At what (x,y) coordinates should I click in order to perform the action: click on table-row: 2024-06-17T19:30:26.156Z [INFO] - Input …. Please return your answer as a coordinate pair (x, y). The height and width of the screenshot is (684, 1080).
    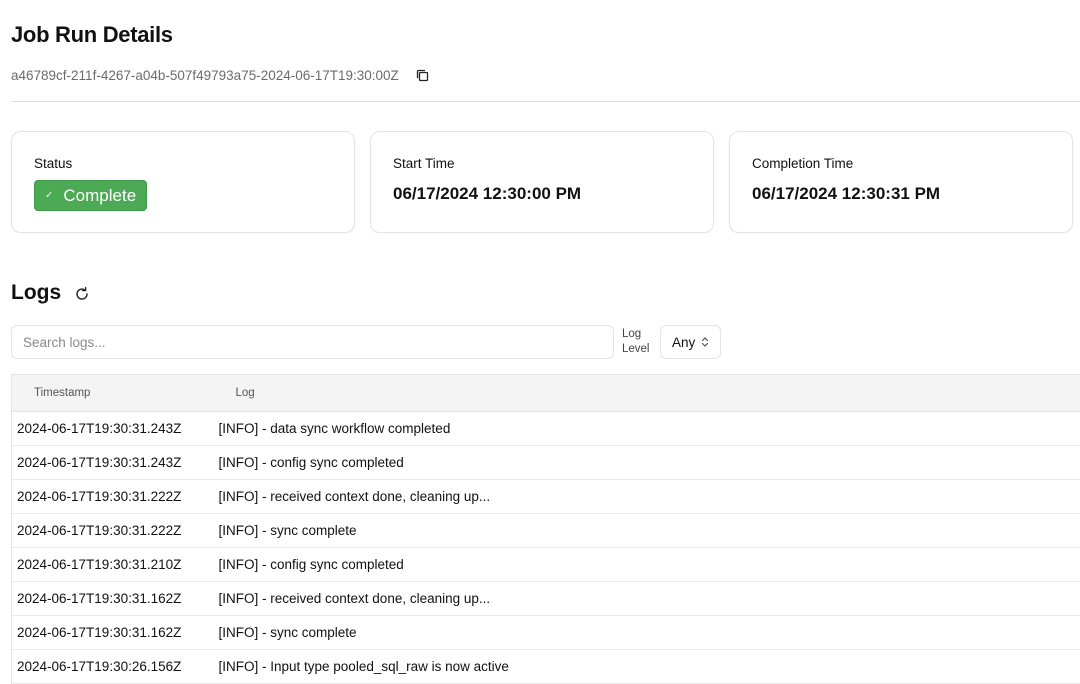
    Looking at the image, I should click on (546, 667).